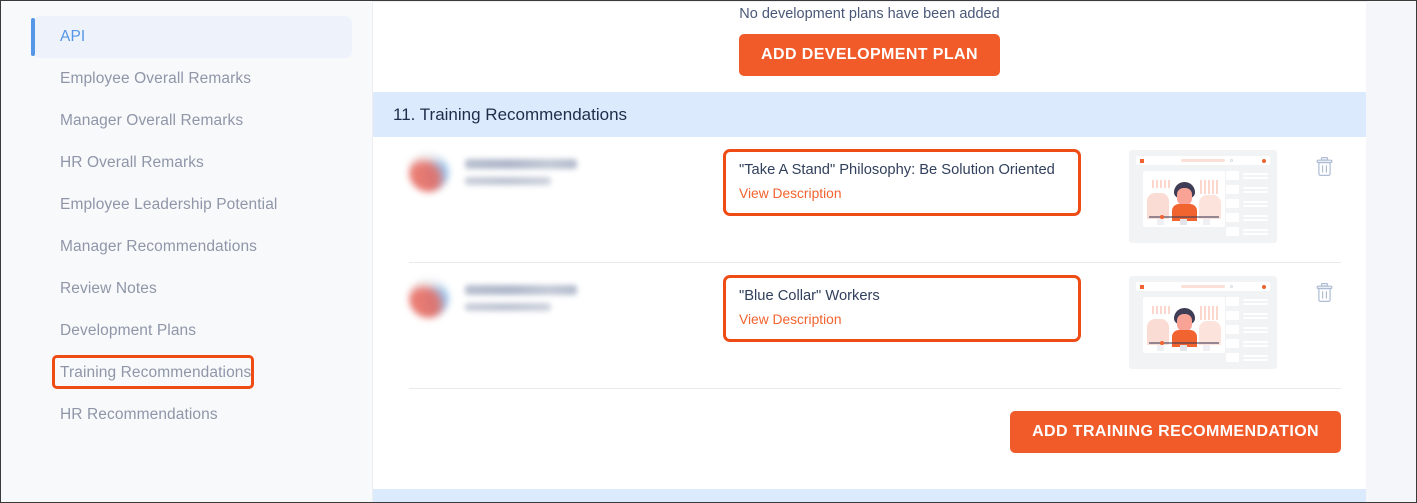 This screenshot has width=1417, height=503. What do you see at coordinates (1391, 252) in the screenshot?
I see `right-gutter` at bounding box center [1391, 252].